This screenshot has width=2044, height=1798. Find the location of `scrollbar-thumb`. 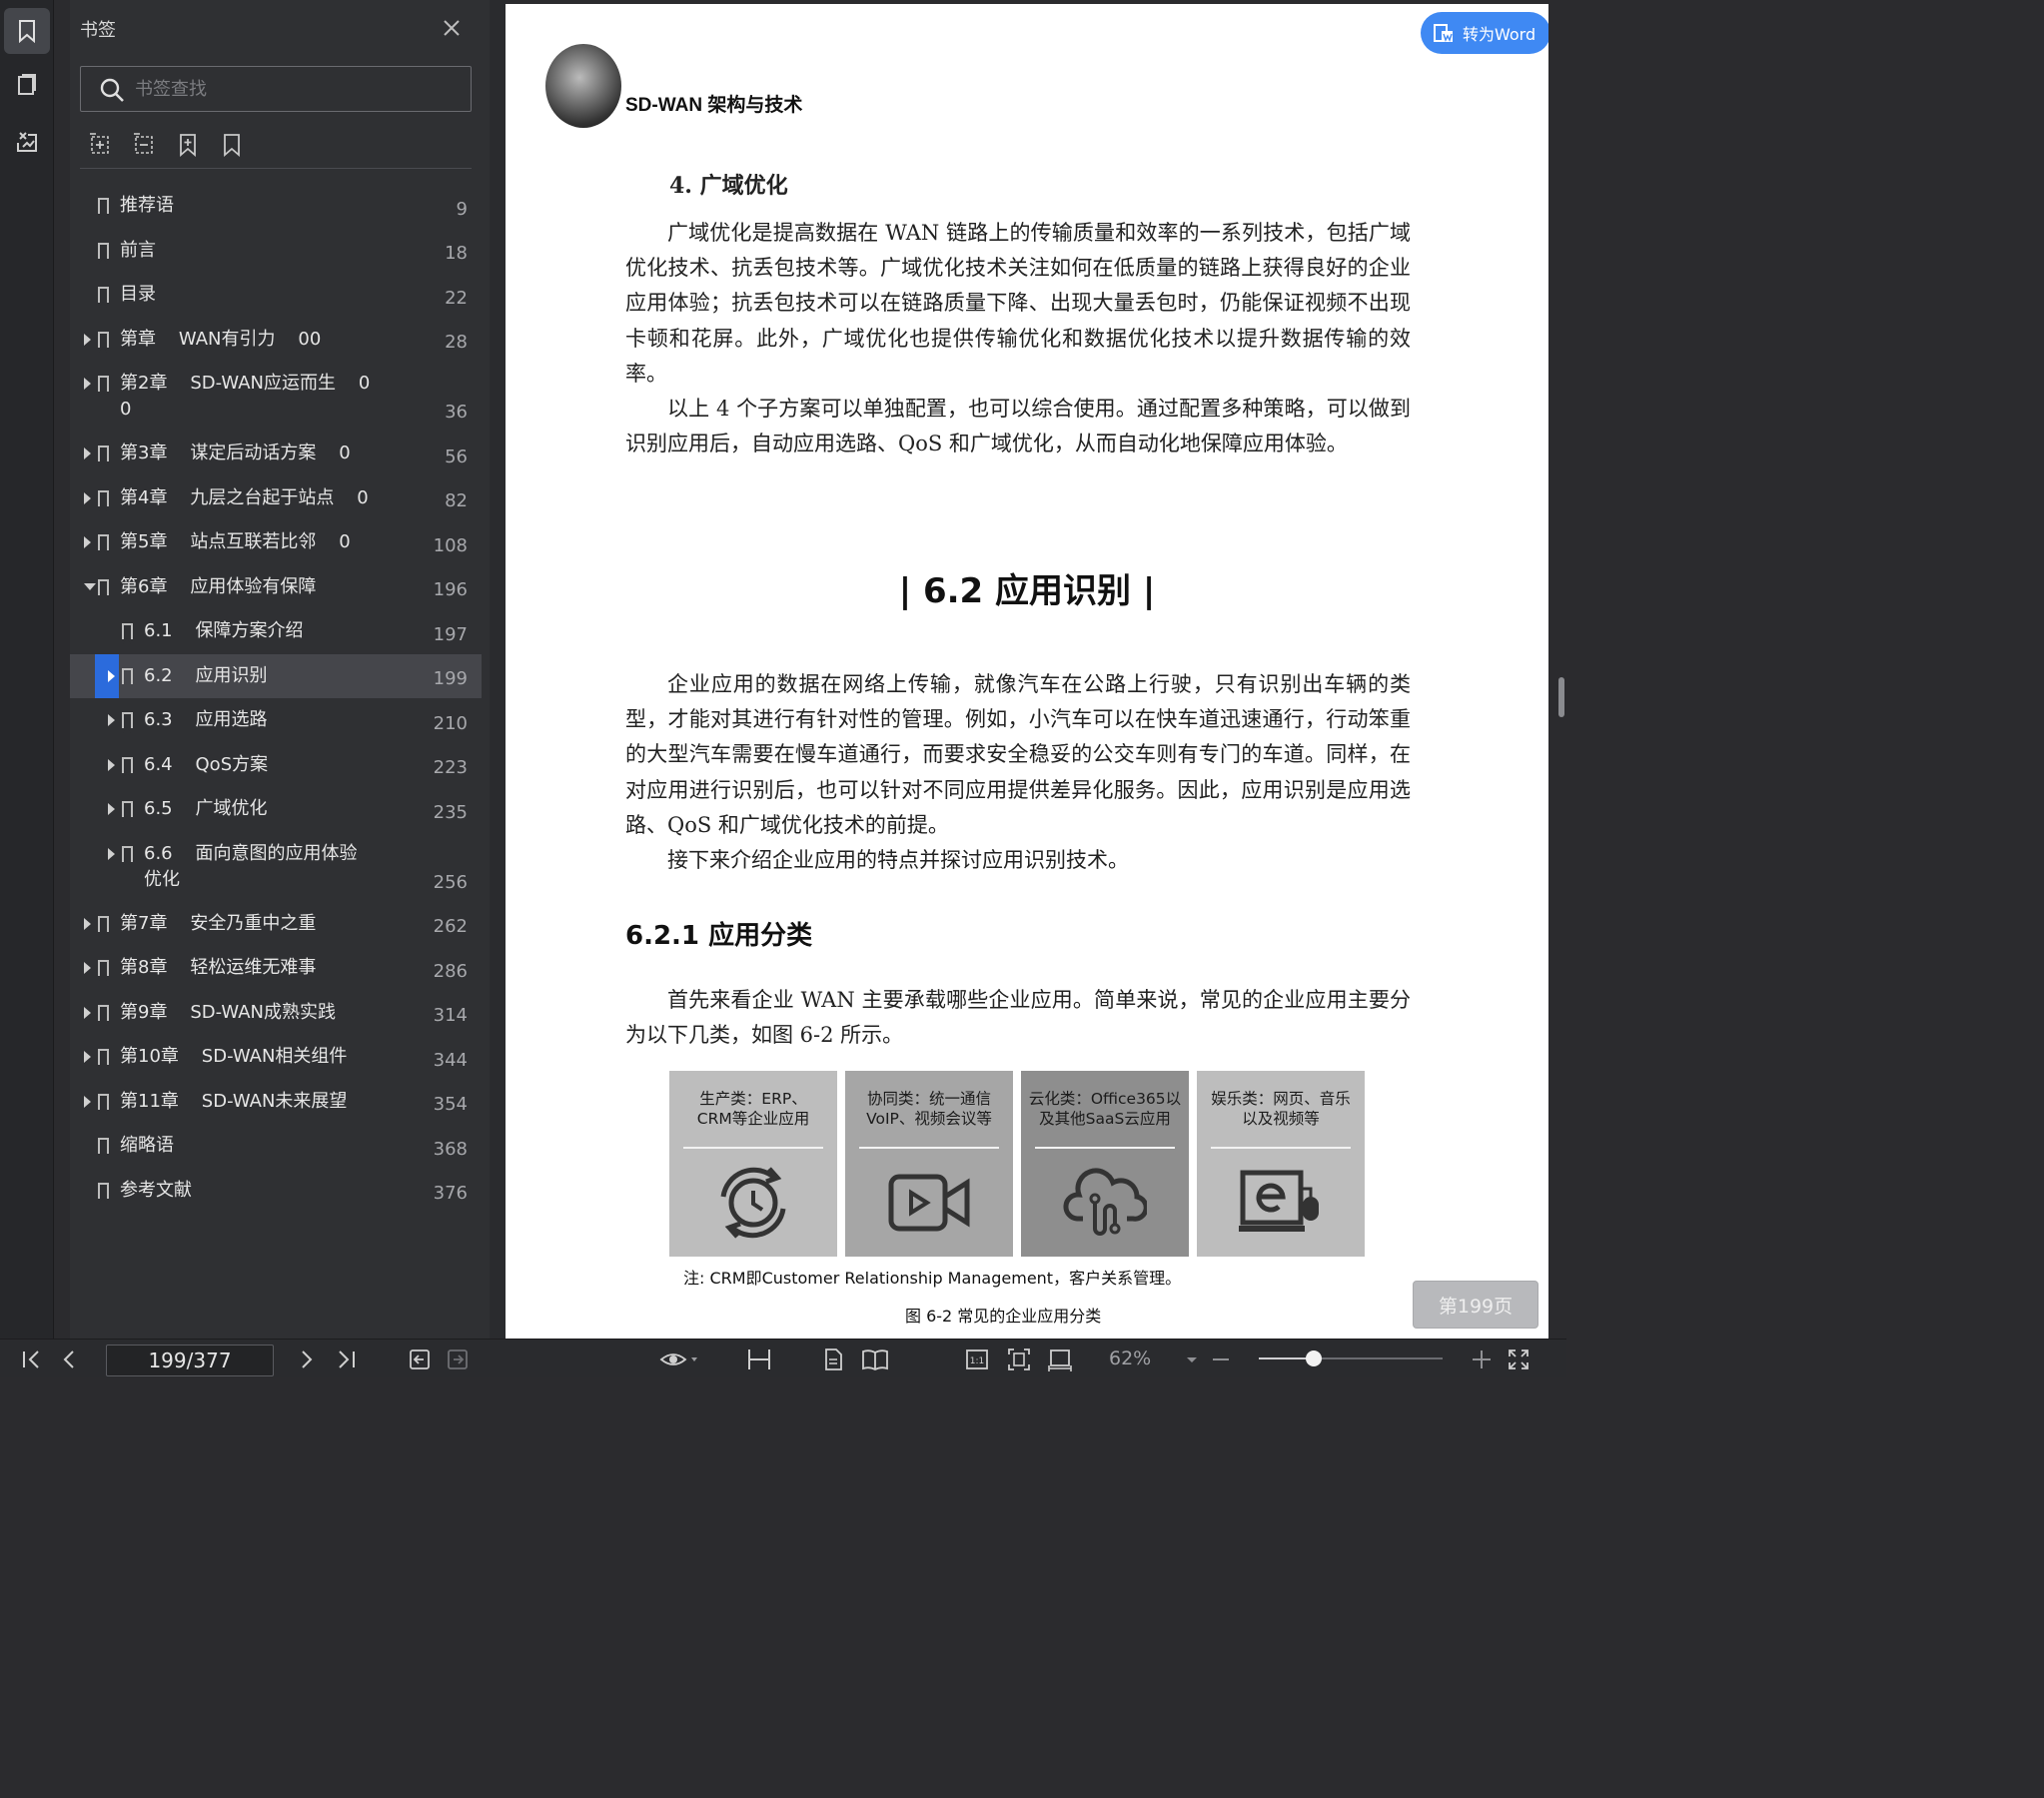

scrollbar-thumb is located at coordinates (1561, 697).